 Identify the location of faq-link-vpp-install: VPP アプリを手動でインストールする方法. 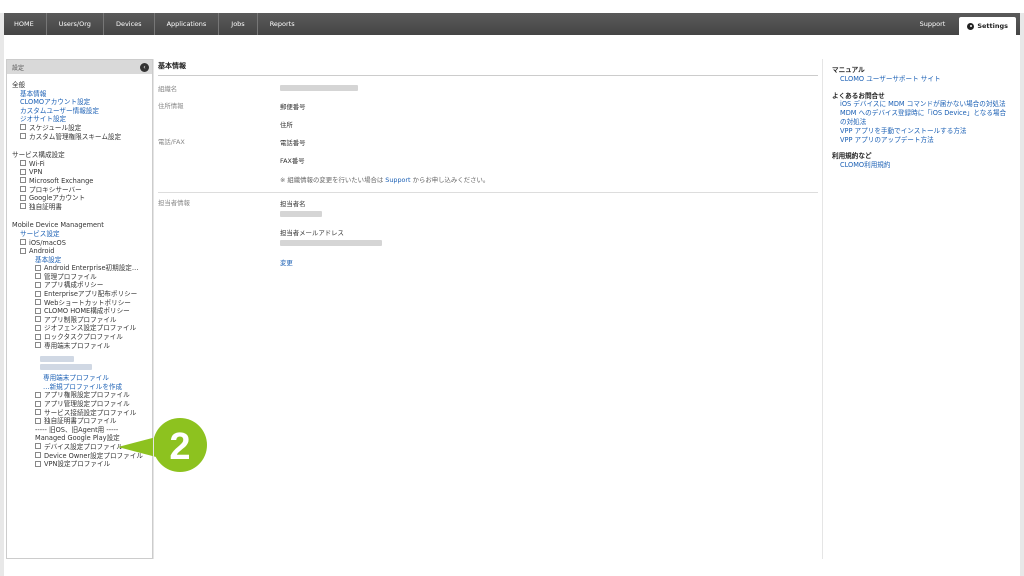
(922, 131).